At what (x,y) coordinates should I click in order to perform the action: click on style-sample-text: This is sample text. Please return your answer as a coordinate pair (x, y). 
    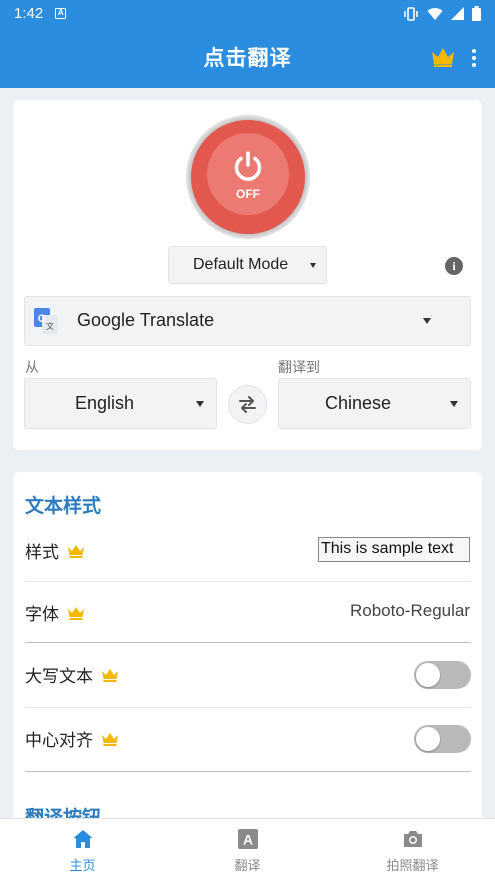
    Looking at the image, I should click on (394, 549).